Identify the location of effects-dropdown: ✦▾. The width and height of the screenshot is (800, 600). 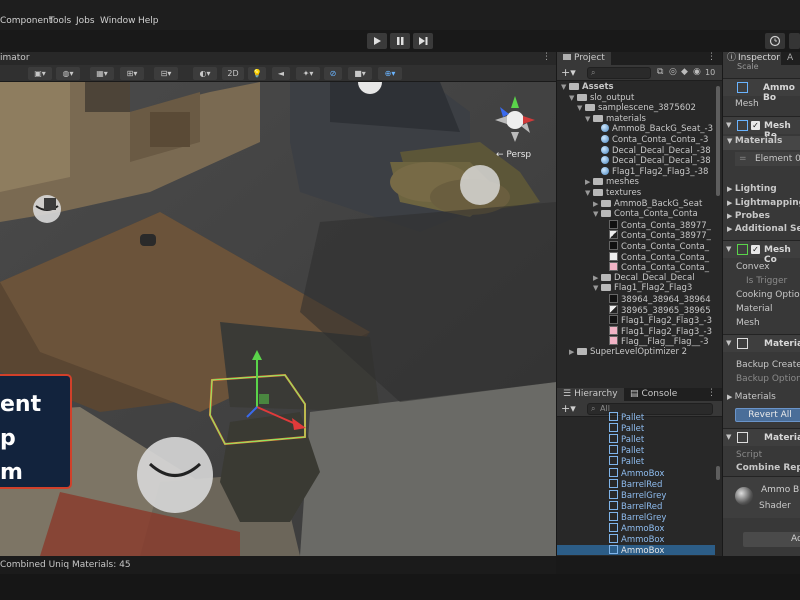
(308, 73).